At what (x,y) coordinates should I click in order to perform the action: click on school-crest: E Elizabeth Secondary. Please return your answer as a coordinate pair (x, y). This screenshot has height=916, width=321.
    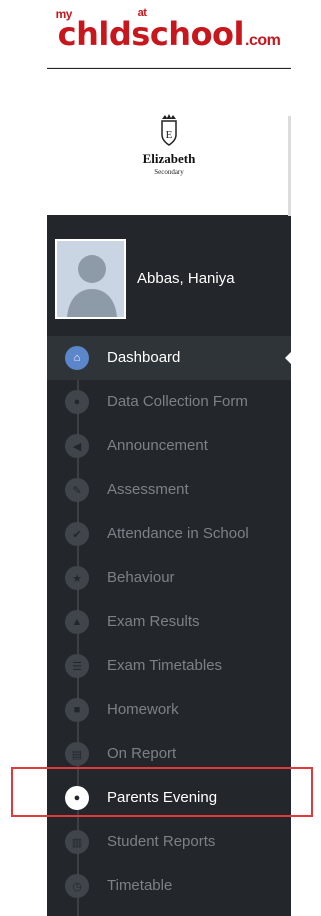
    Looking at the image, I should click on (169, 144).